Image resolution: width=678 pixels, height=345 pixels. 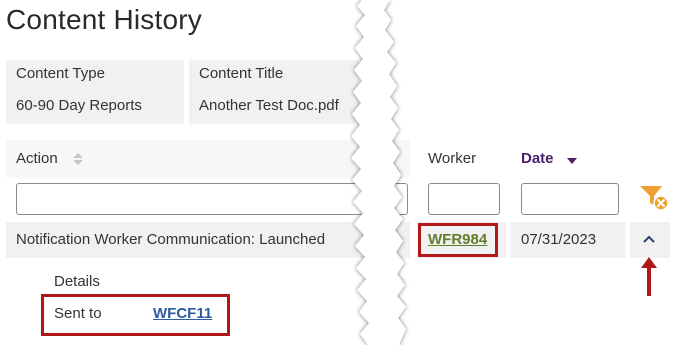 I want to click on sent-to-label: Sent to, so click(x=78, y=313).